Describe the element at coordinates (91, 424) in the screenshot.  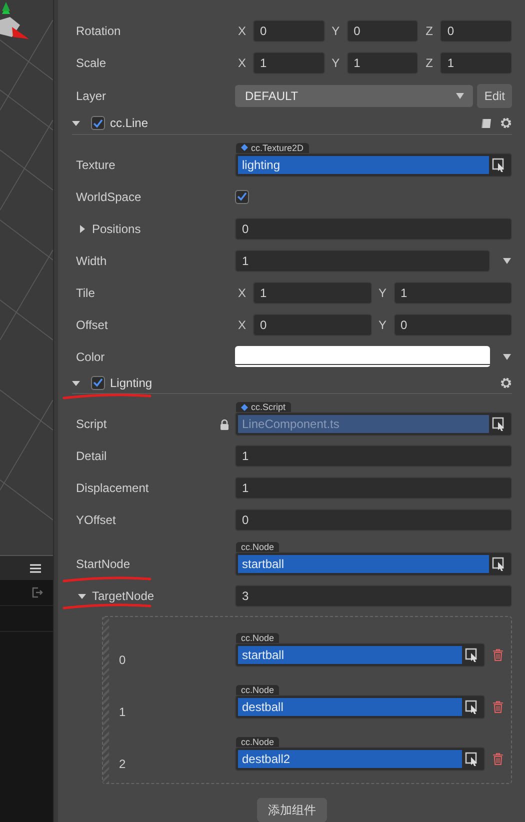
I see `property-label: Script` at that location.